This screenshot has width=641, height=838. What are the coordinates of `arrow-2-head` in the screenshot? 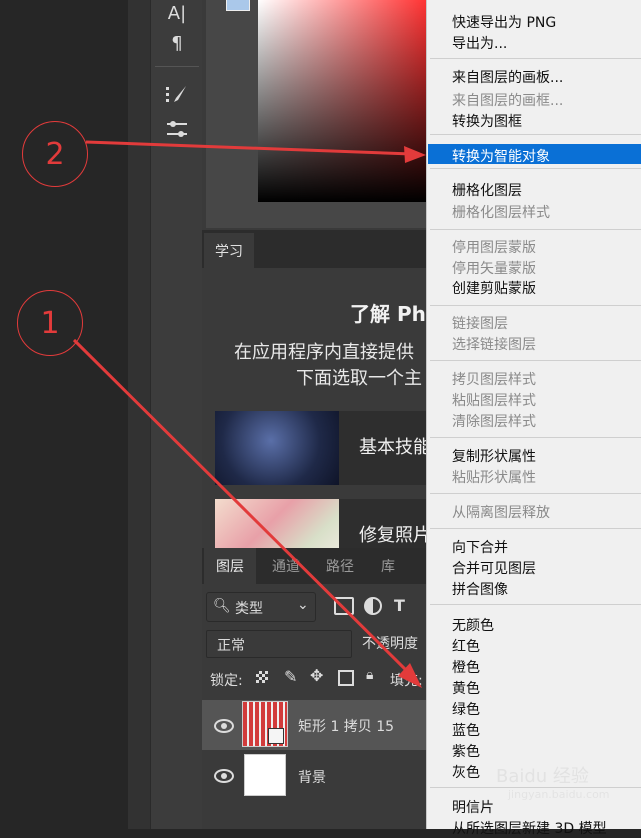 It's located at (415, 154).